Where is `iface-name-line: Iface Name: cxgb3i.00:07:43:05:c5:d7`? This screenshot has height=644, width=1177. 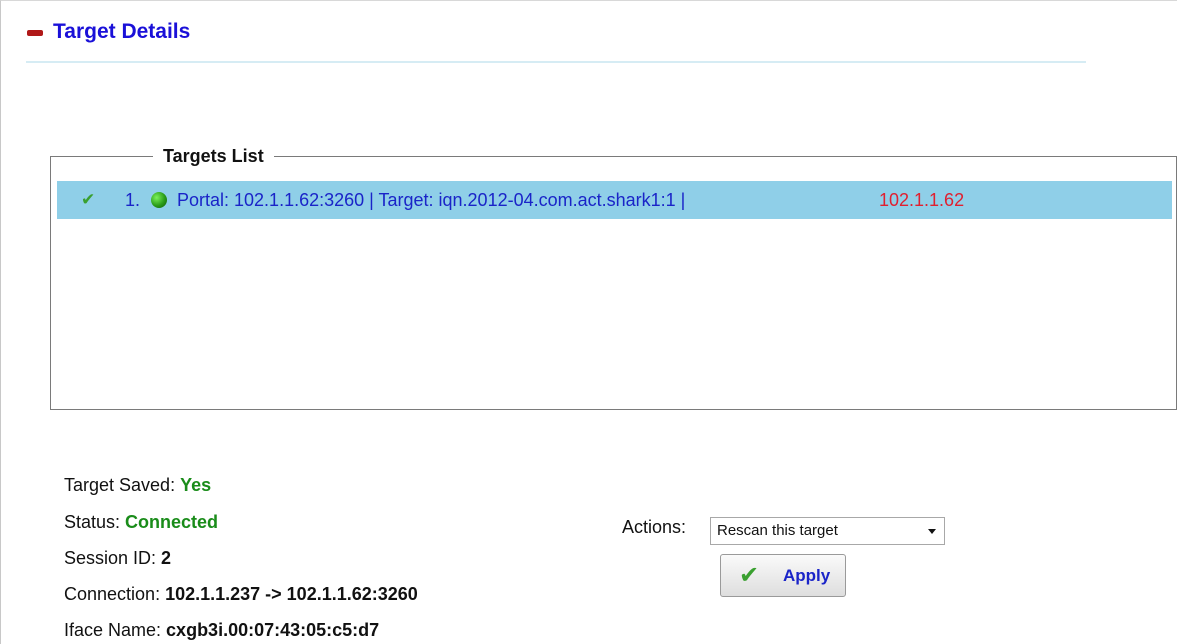
iface-name-line: Iface Name: cxgb3i.00:07:43:05:c5:d7 is located at coordinates (221, 630).